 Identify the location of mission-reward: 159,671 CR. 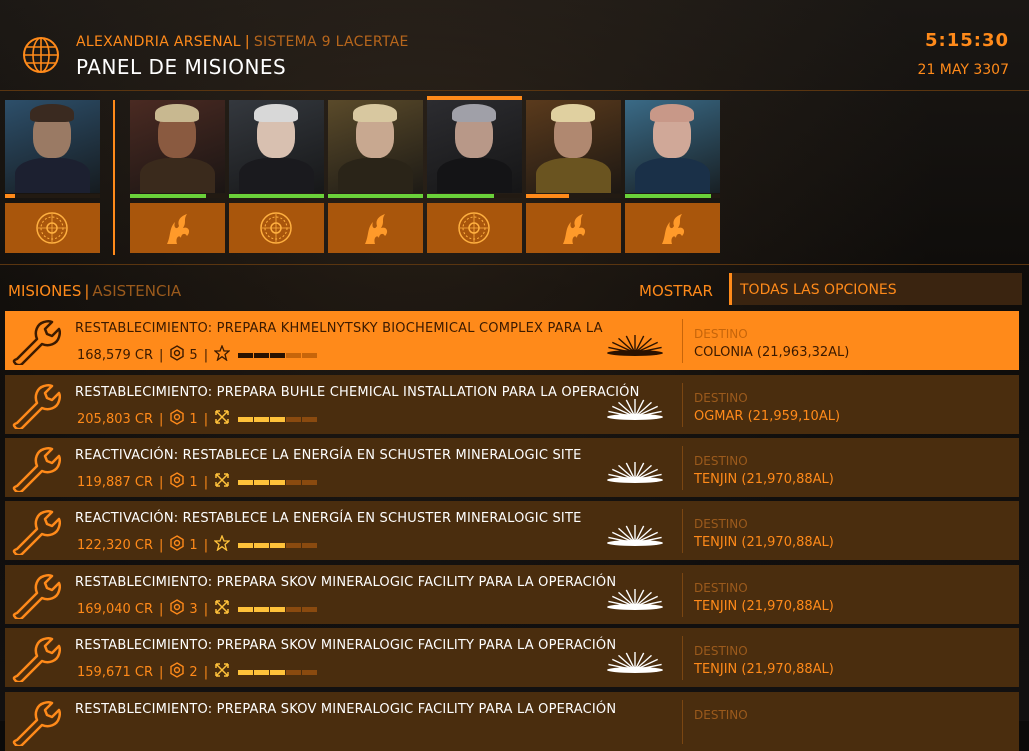
(115, 672).